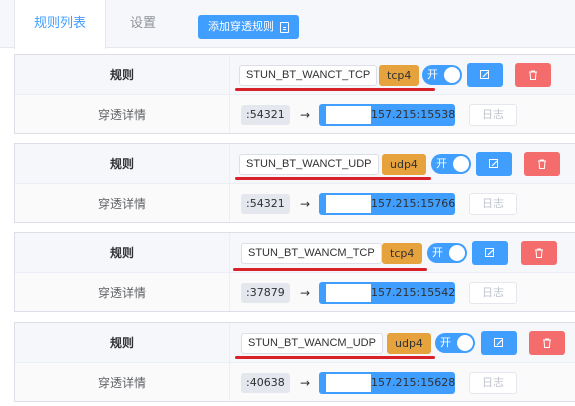 The image size is (575, 406). What do you see at coordinates (312, 343) in the screenshot?
I see `rule-name: STUN_BT_WANCM_UDP` at bounding box center [312, 343].